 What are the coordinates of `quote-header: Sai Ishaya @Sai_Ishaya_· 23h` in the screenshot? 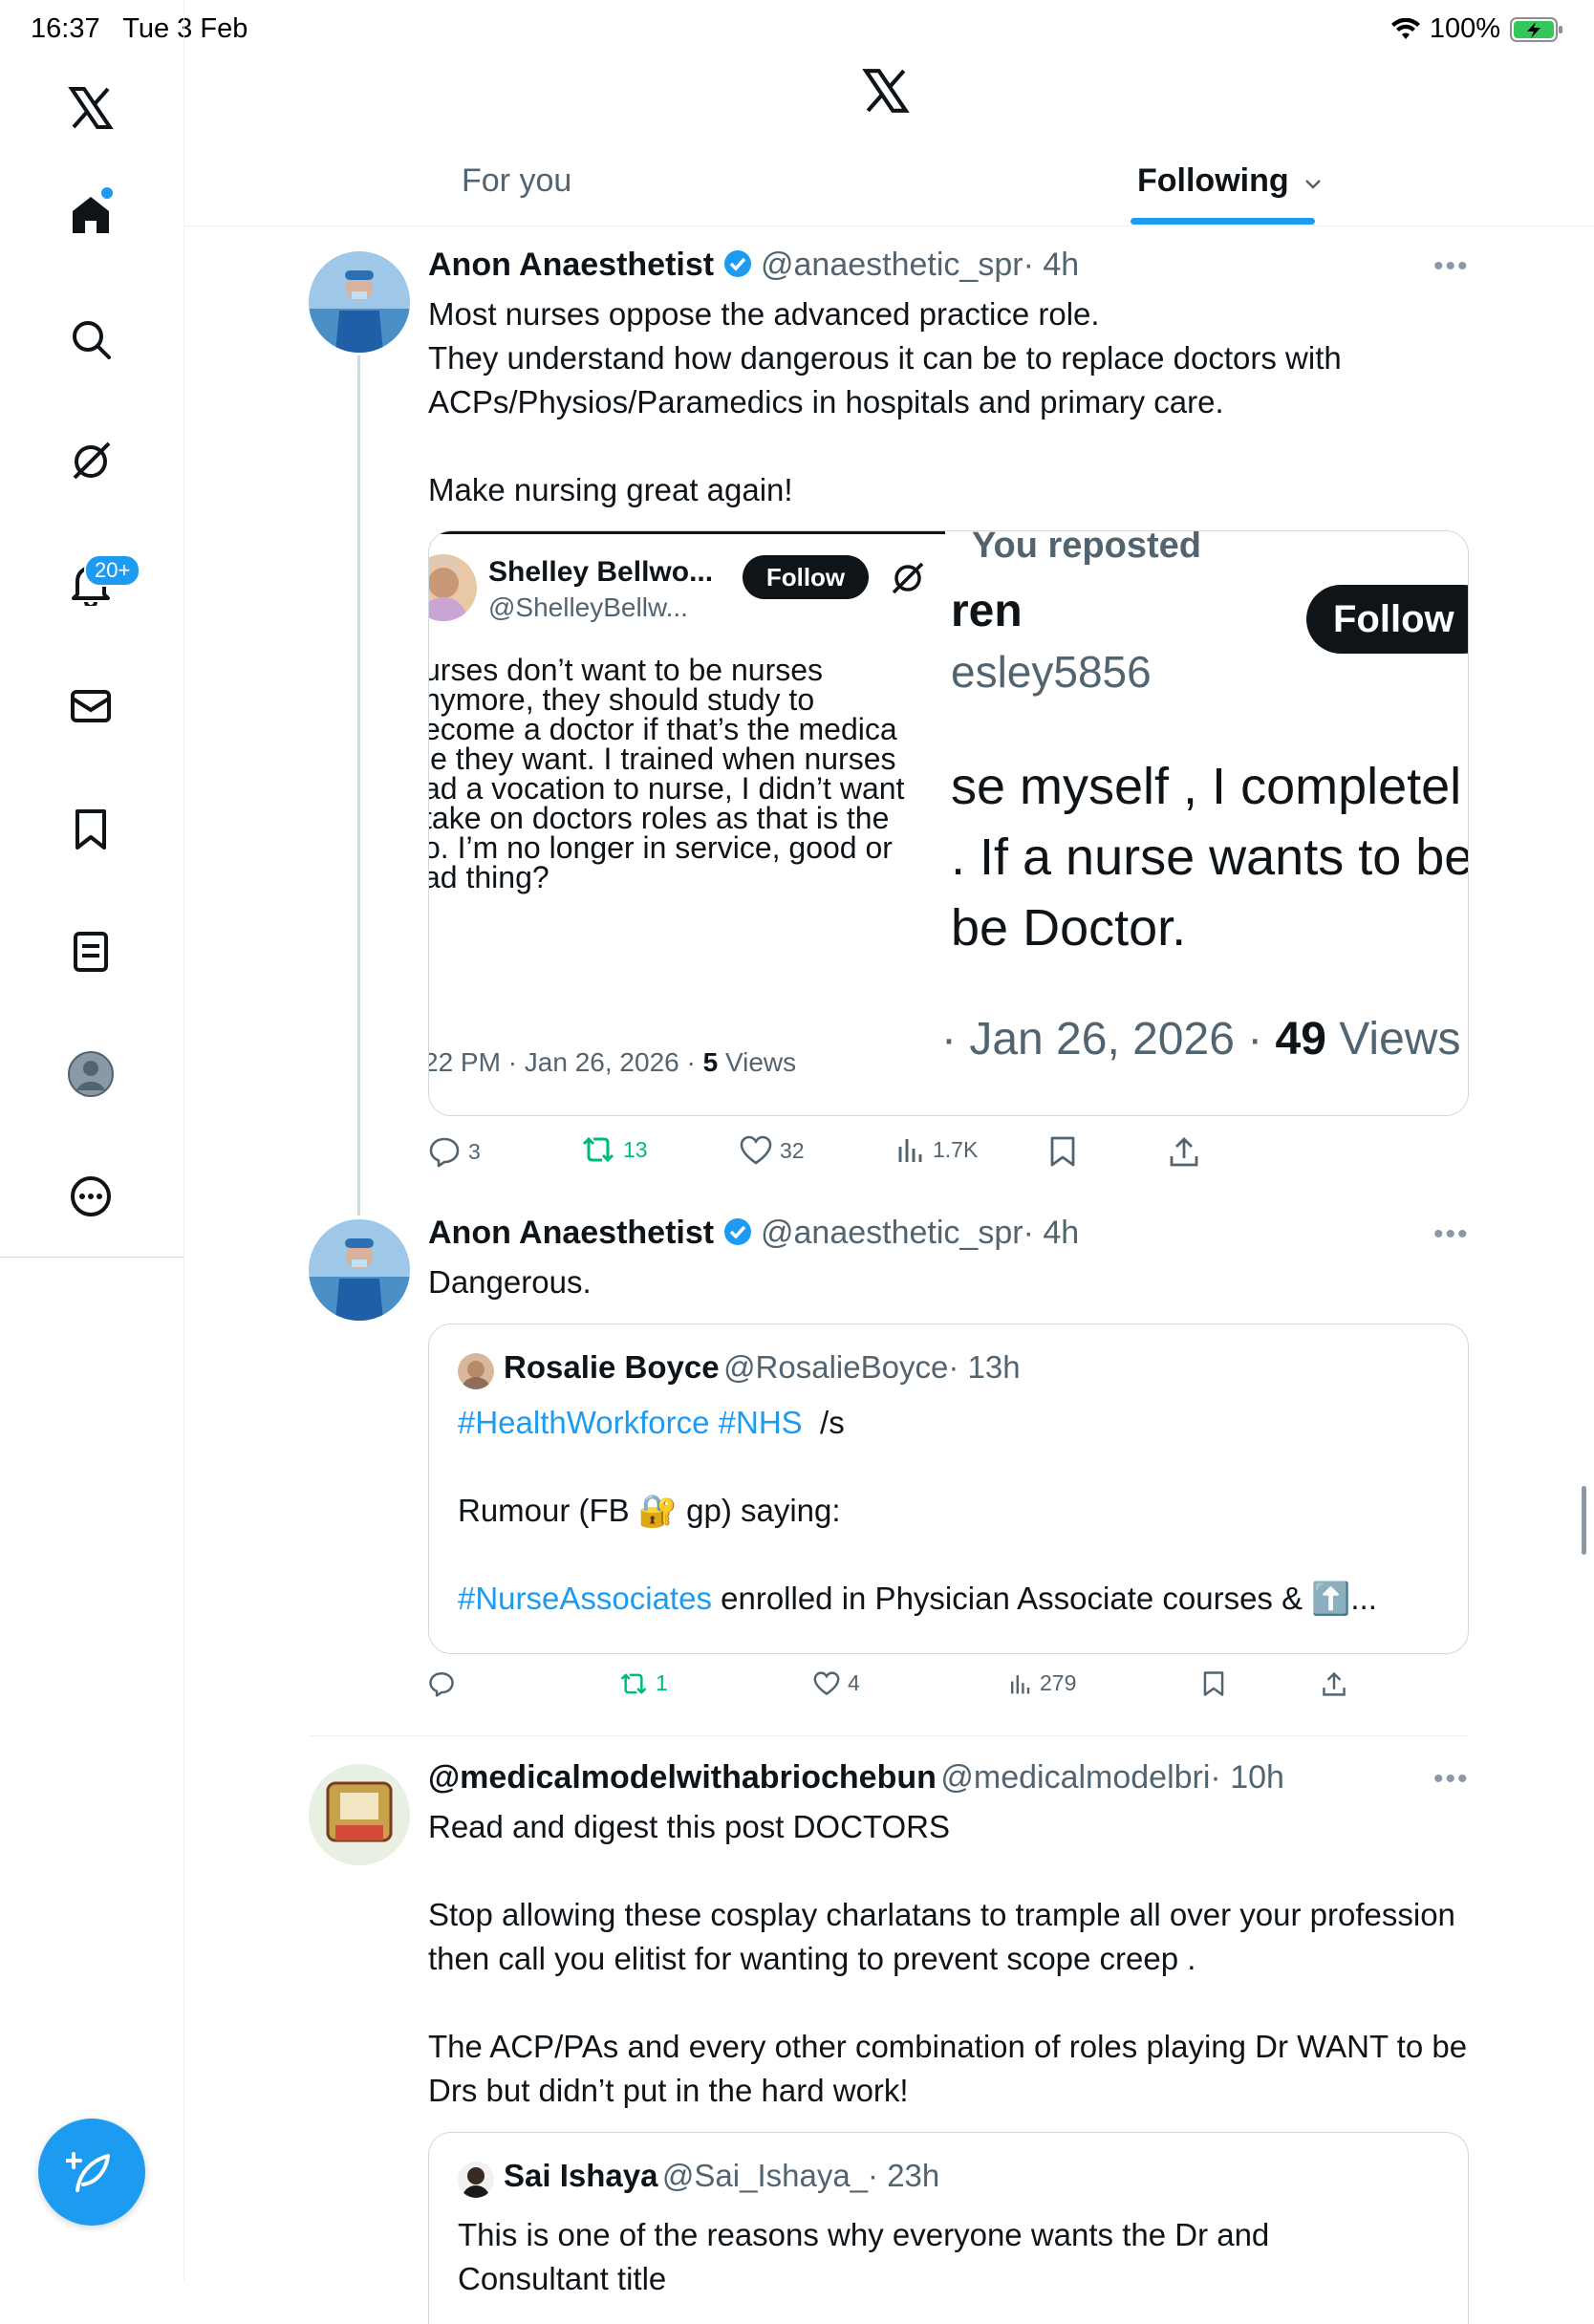 It's located at (722, 2176).